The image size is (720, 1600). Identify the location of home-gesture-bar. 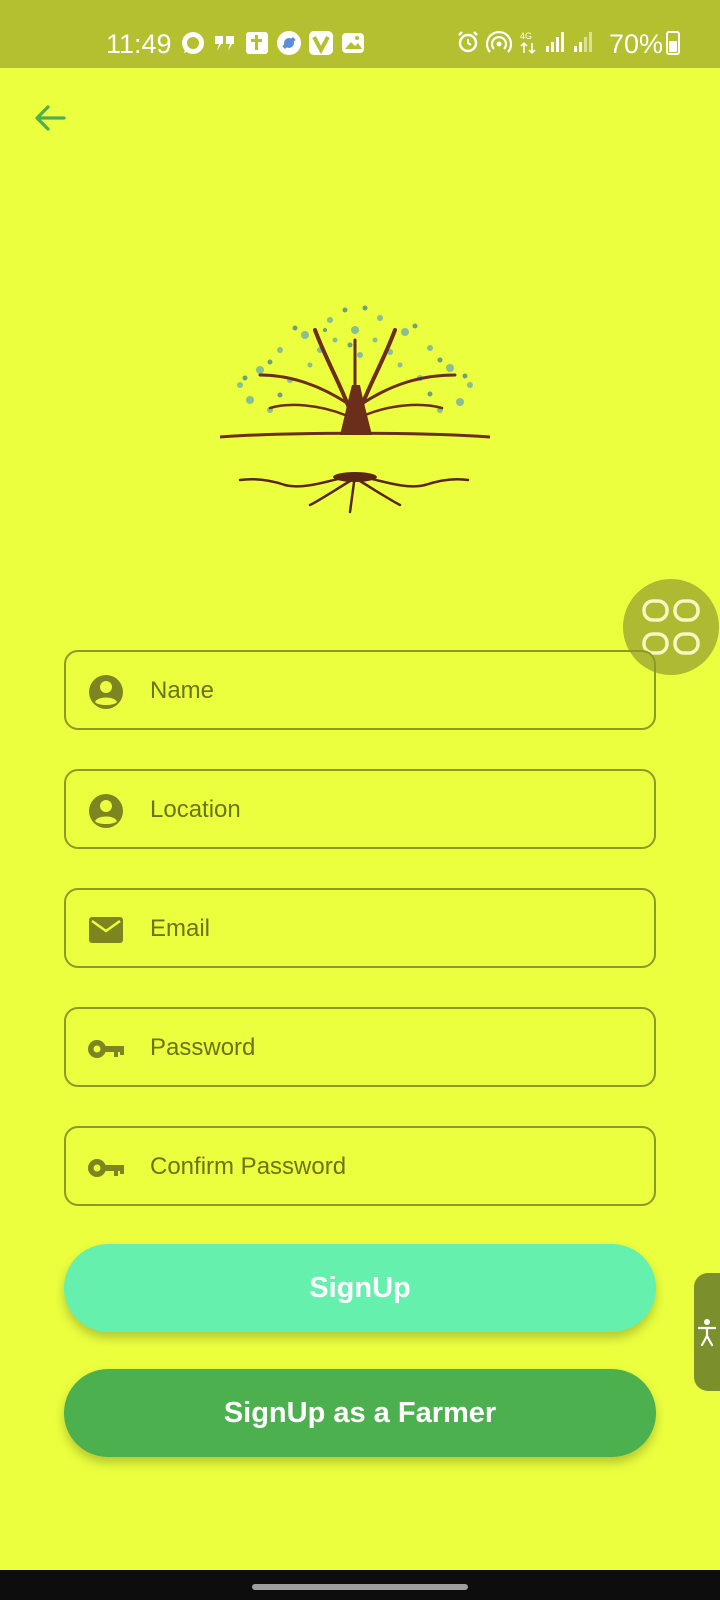
(360, 1587).